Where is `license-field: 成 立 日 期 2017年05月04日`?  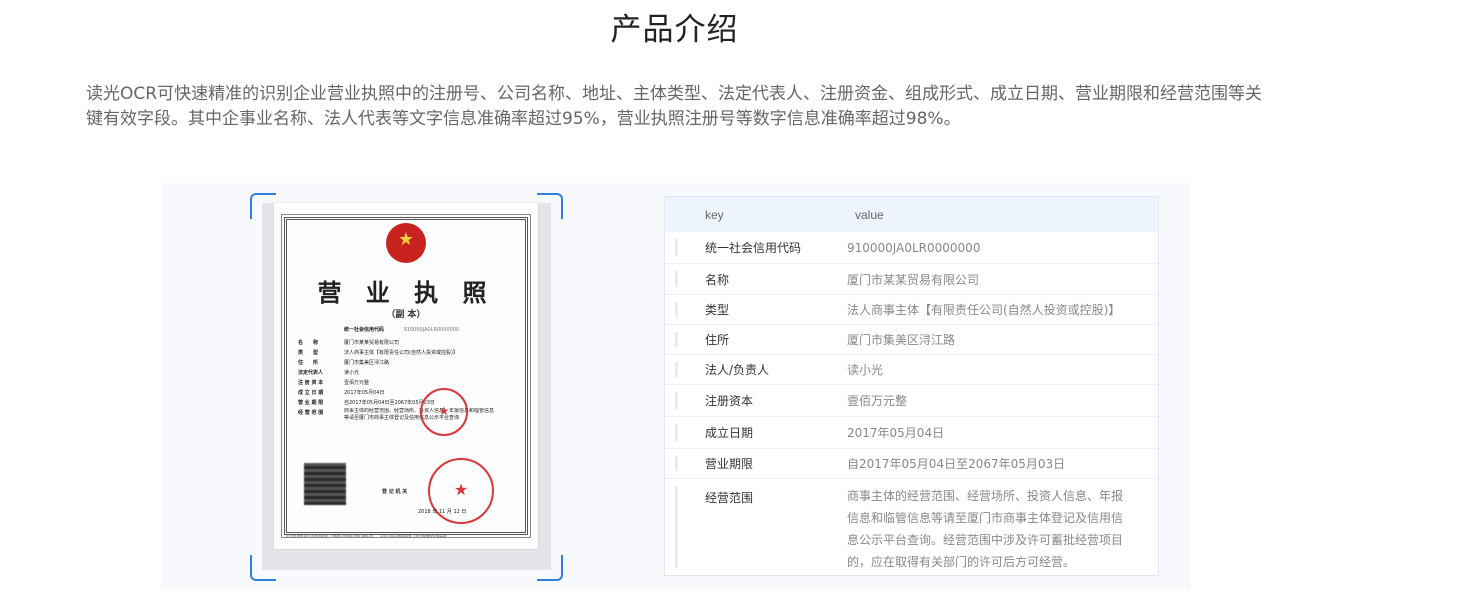
license-field: 成 立 日 期 2017年05月04日 is located at coordinates (398, 393).